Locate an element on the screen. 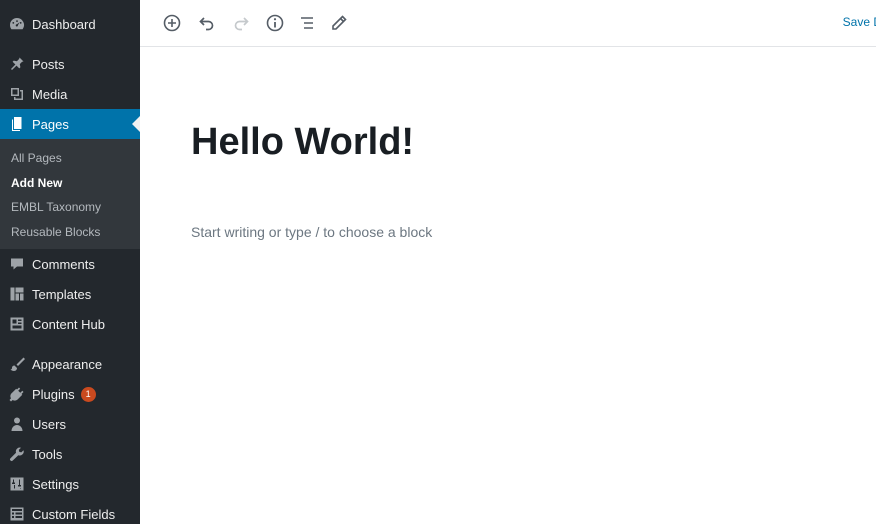 The height and width of the screenshot is (529, 876). sidebar-item-settings: Settings is located at coordinates (70, 484).